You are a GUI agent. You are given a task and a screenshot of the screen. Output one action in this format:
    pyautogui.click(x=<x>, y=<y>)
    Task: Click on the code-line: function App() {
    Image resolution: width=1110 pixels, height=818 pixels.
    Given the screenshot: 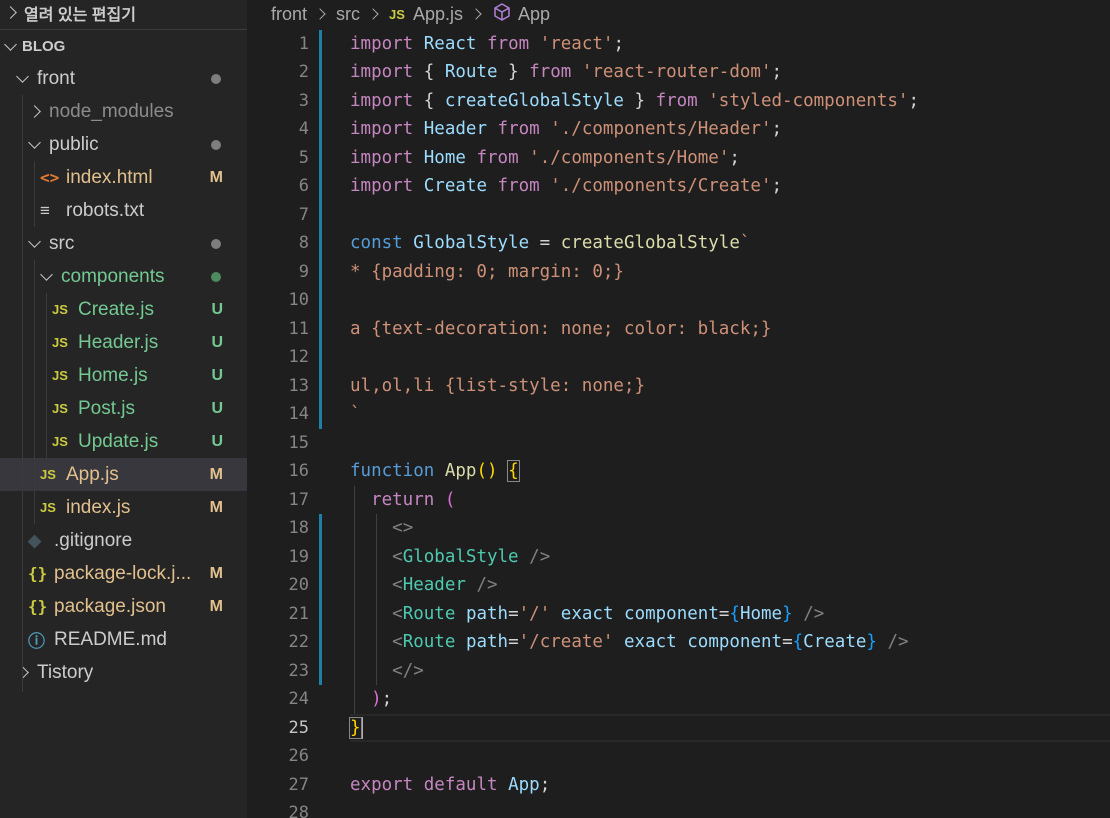 What is the action you would take?
    pyautogui.click(x=435, y=471)
    